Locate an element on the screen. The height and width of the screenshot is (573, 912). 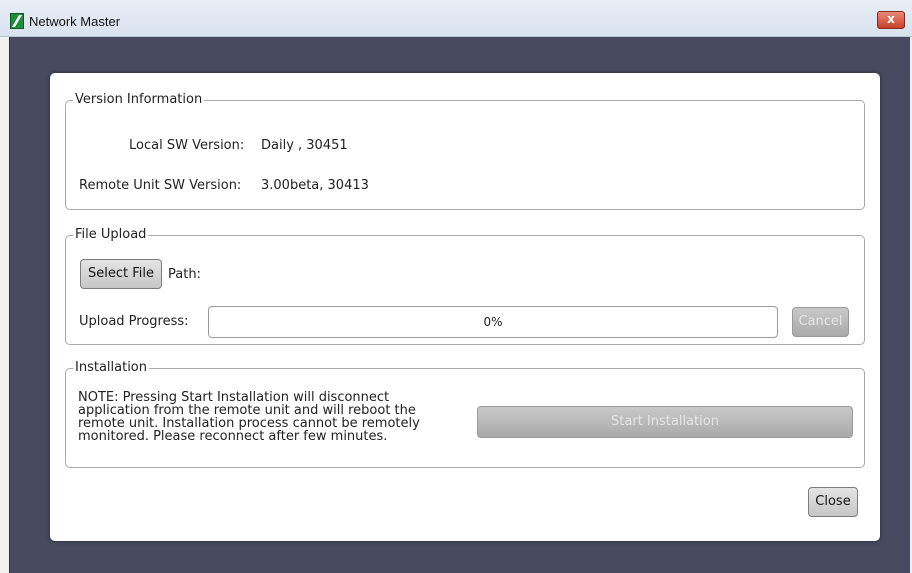
local-sw-version-value: Daily , 30451 is located at coordinates (304, 145).